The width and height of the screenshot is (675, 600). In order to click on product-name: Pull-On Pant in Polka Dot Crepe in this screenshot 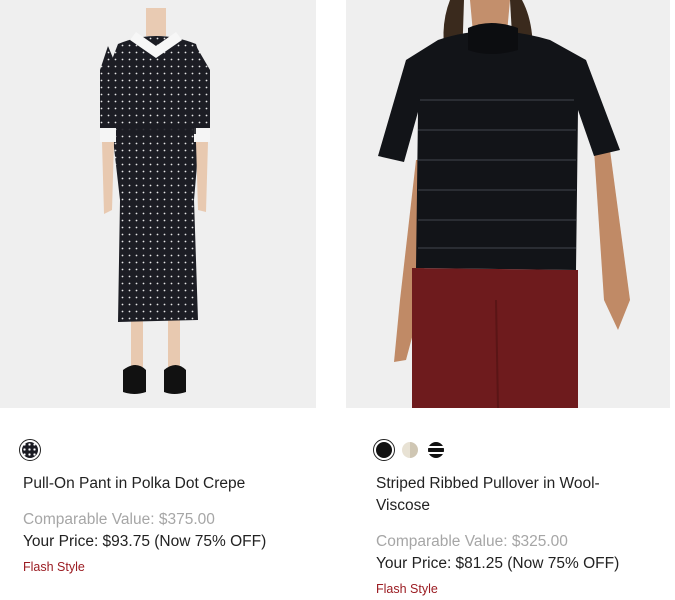, I will do `click(168, 484)`.